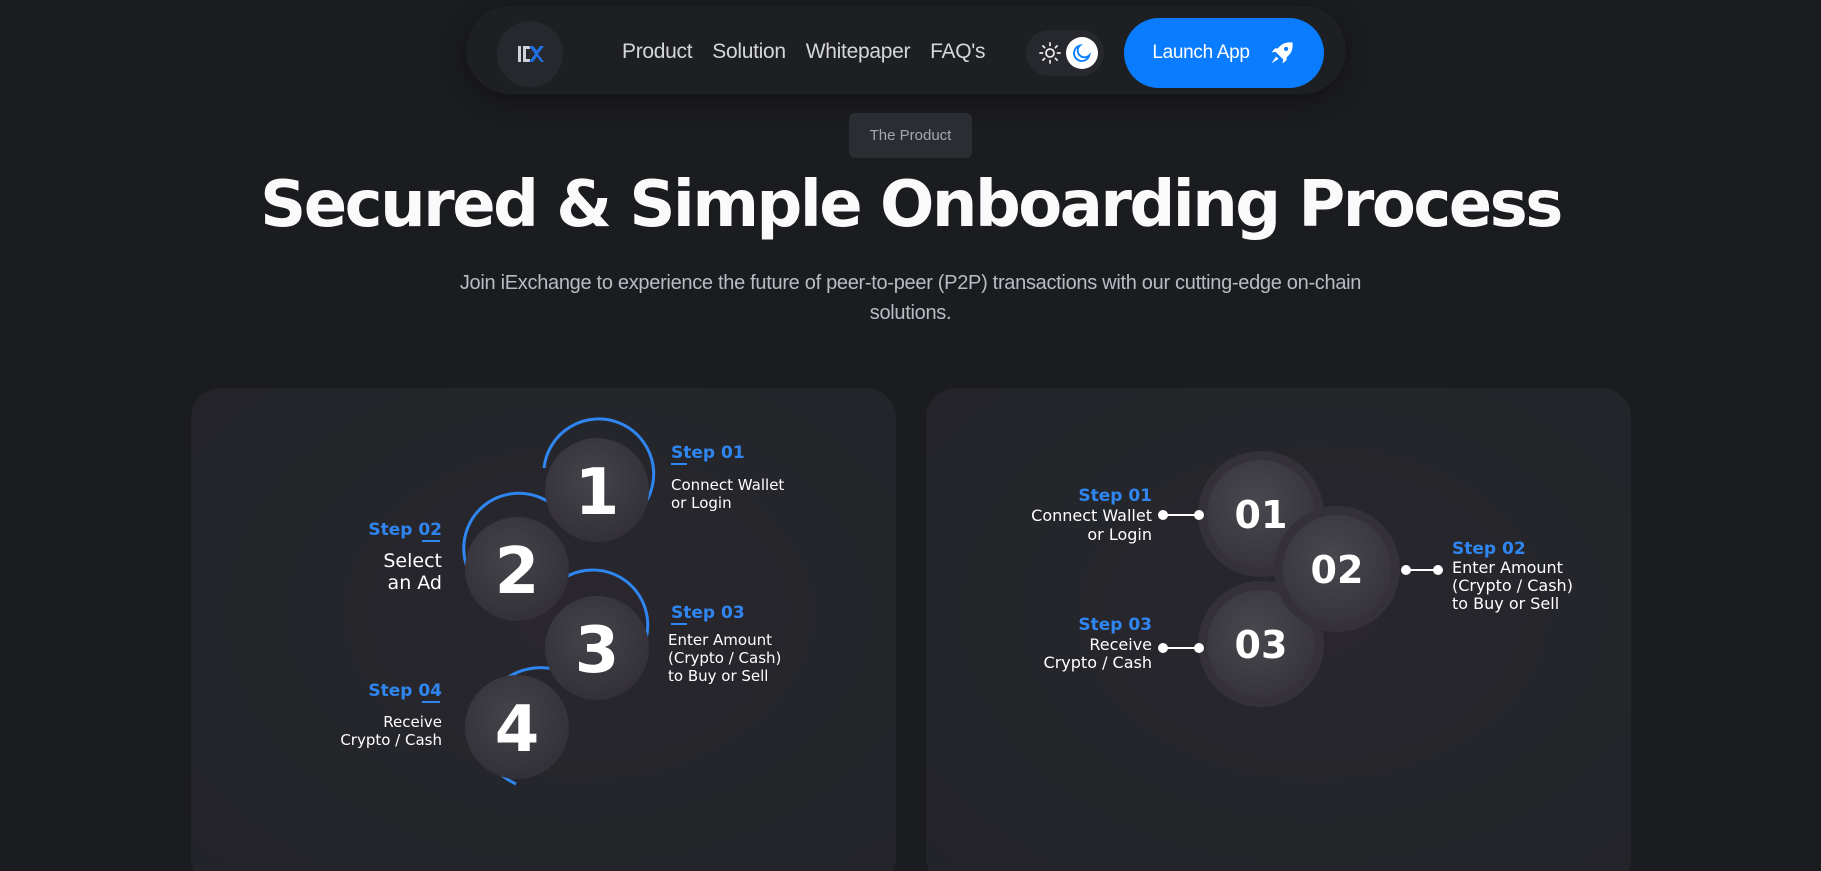 The width and height of the screenshot is (1821, 871). I want to click on step-text-03-line1: Enter Amount, so click(720, 640).